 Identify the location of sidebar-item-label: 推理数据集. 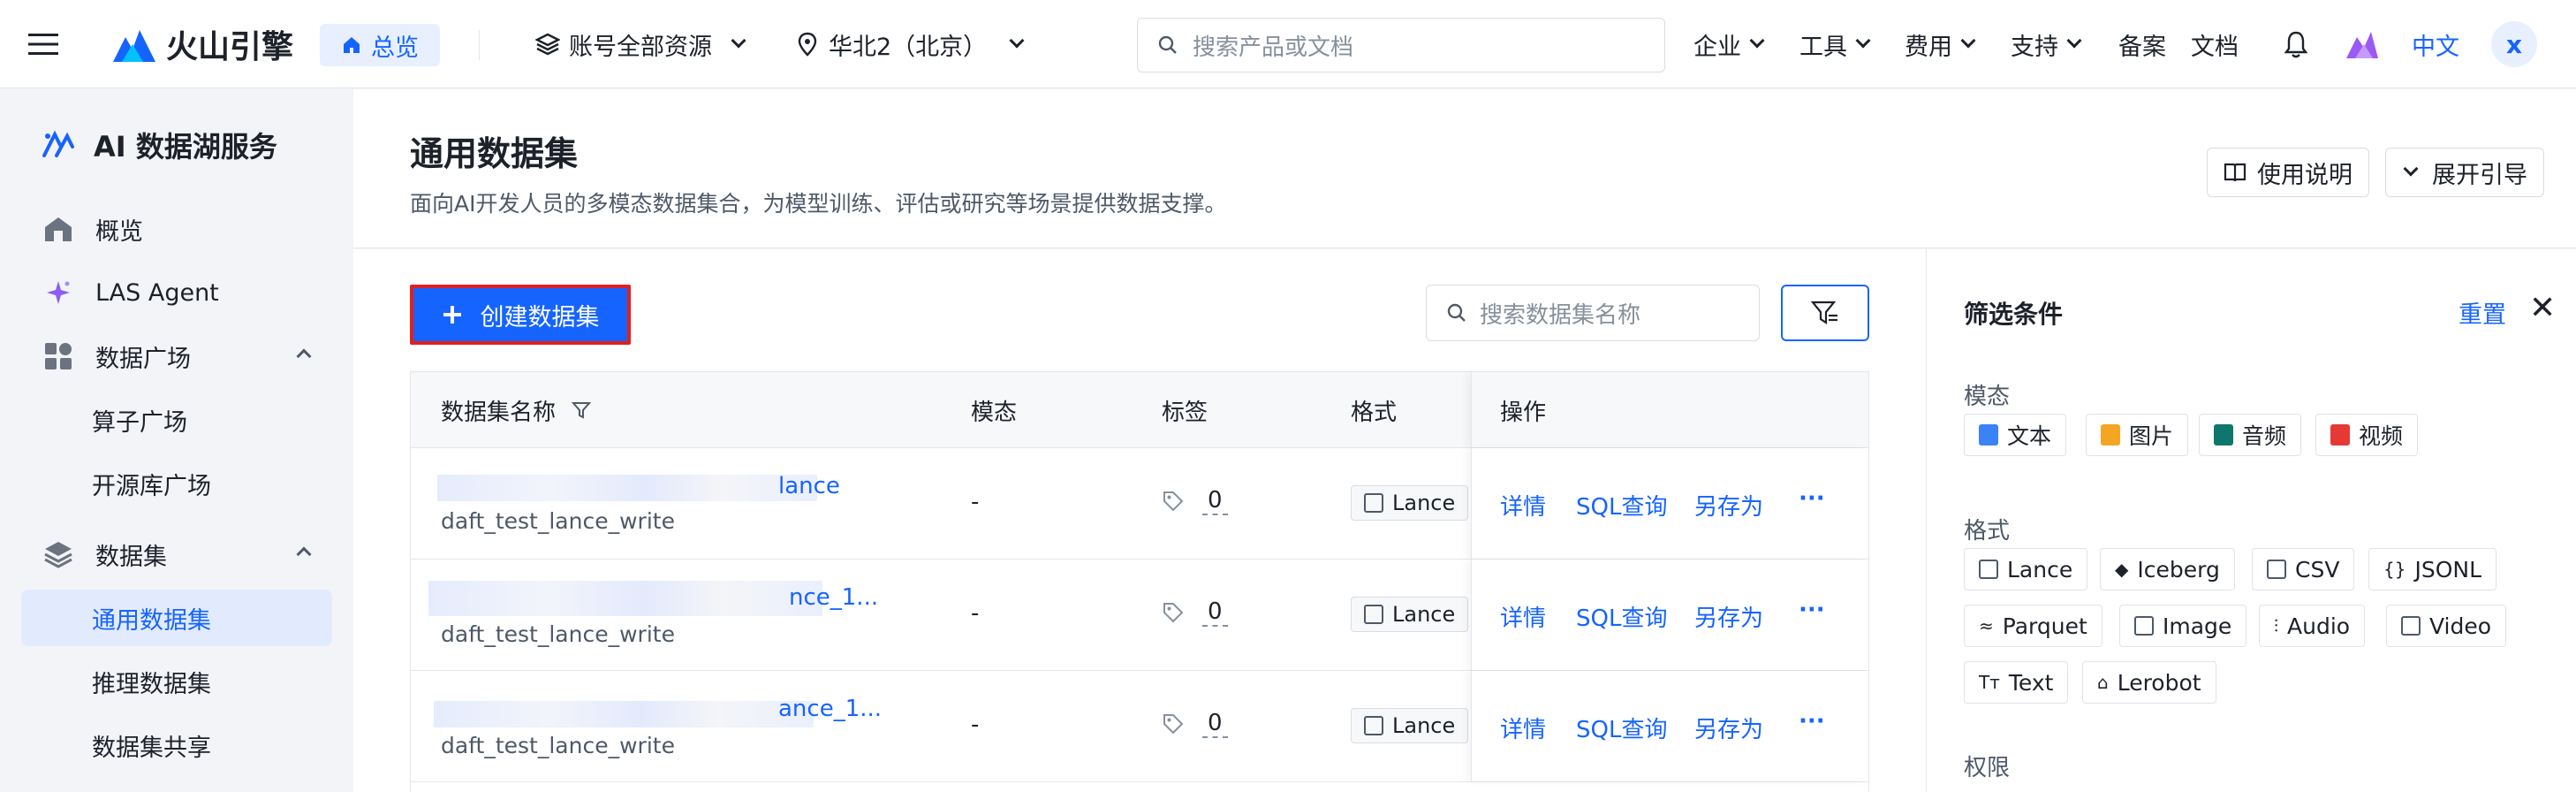
(152, 684).